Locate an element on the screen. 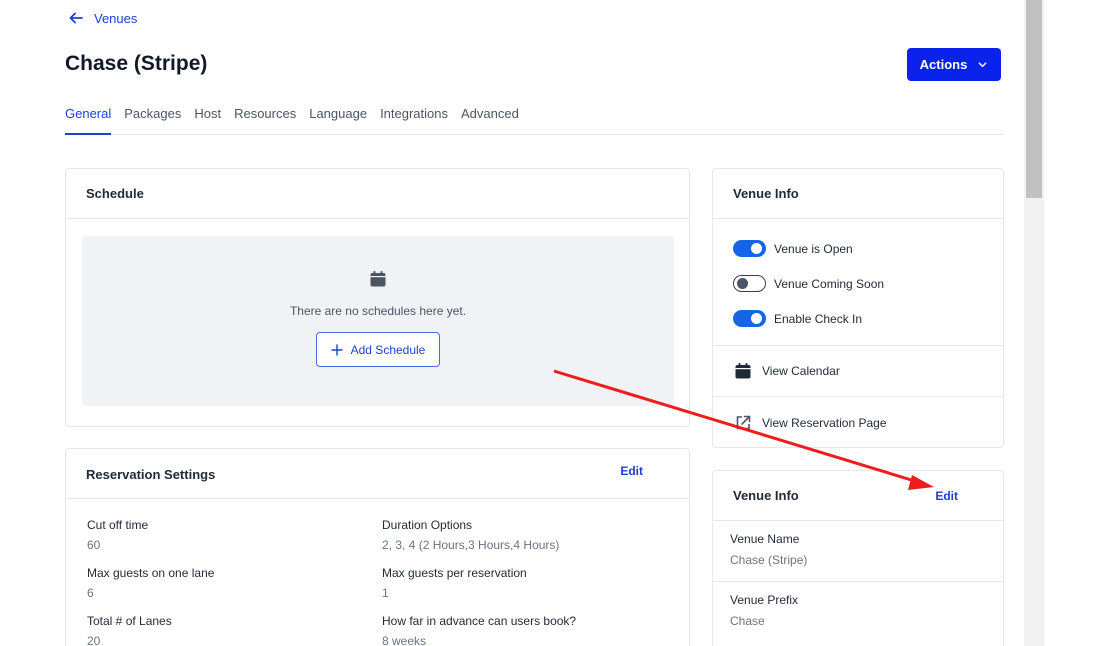  setting-label: Max guests per reservation is located at coordinates (454, 573).